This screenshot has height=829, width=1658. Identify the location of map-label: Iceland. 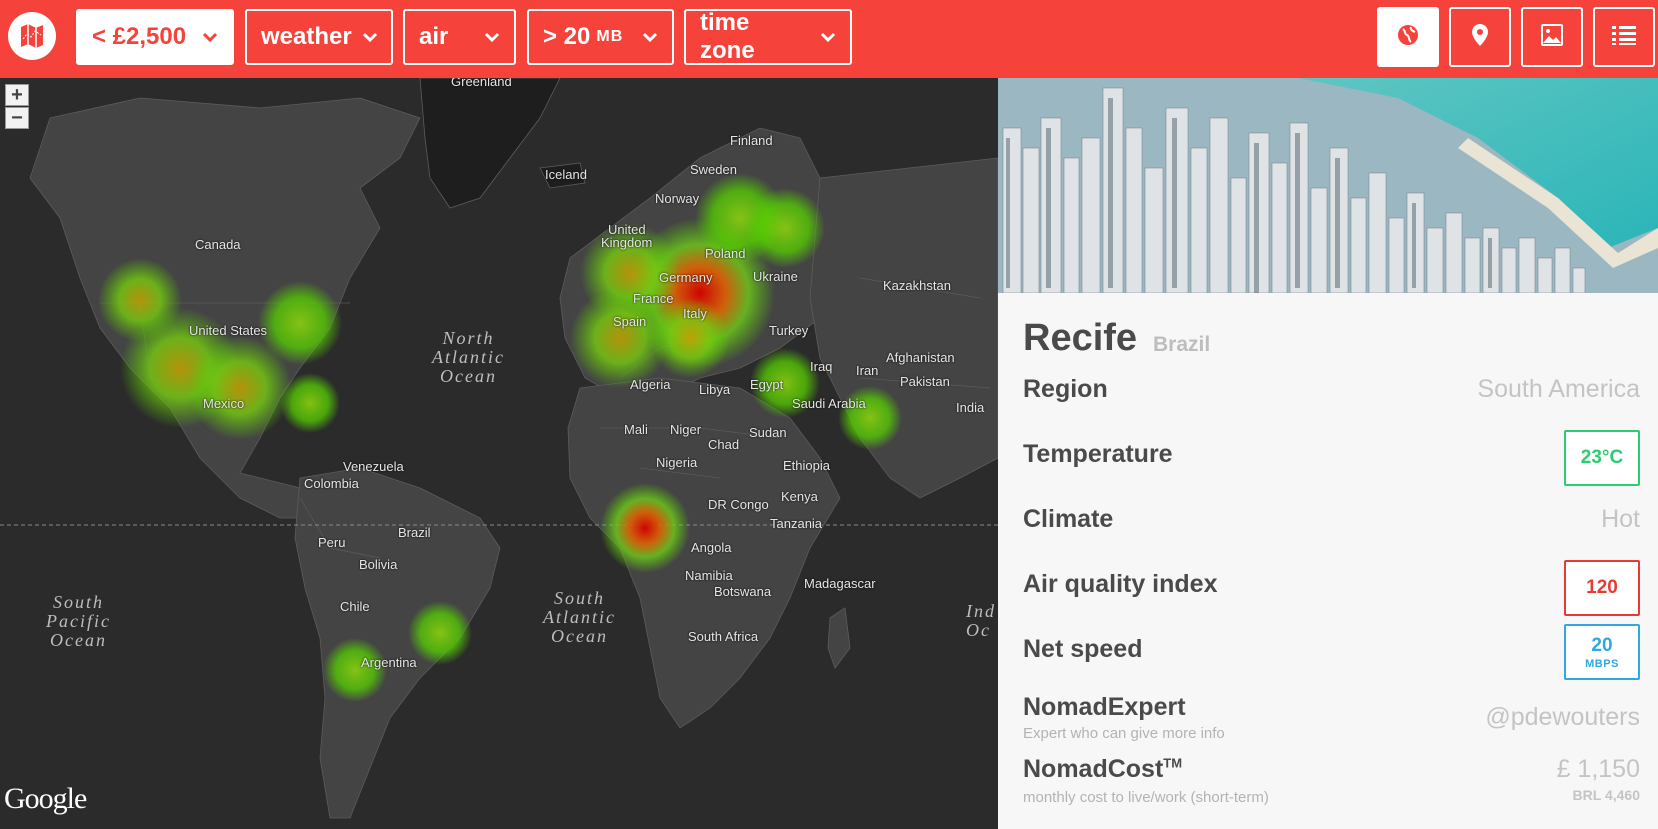
(566, 174).